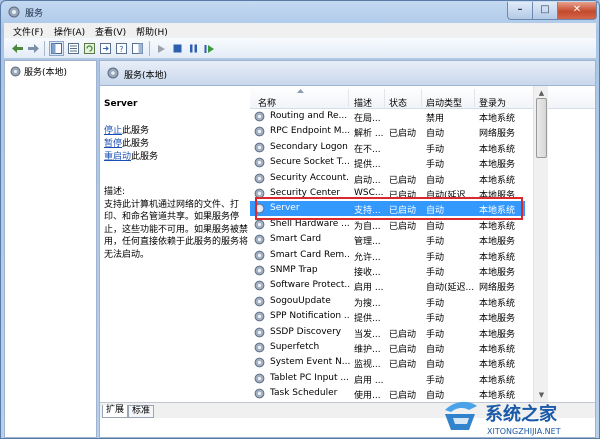 The height and width of the screenshot is (439, 600). I want to click on forward-button, so click(33, 48).